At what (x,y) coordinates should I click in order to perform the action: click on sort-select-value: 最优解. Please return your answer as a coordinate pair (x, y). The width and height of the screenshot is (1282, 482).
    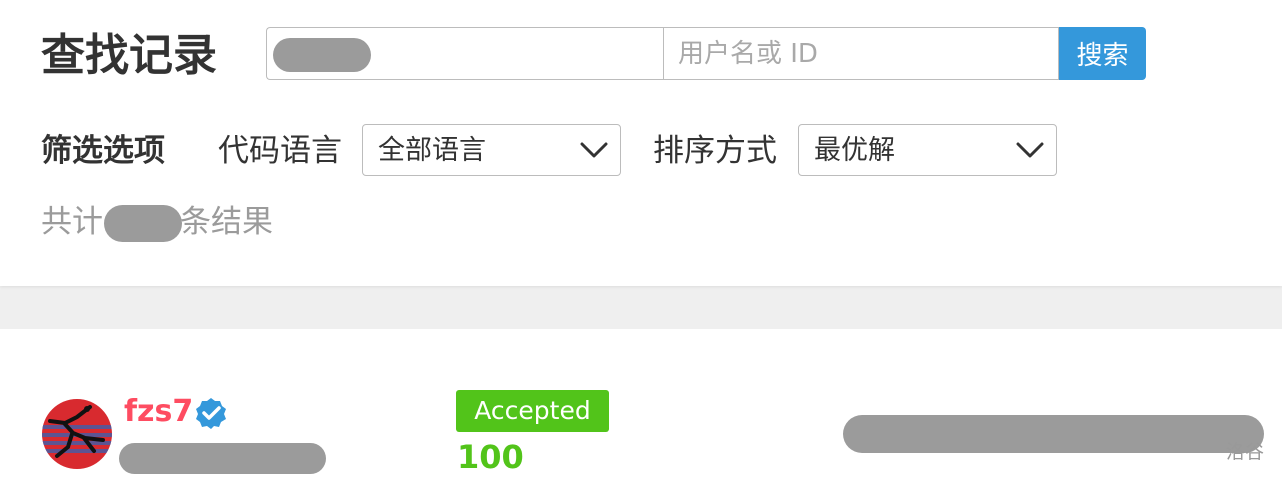
    Looking at the image, I should click on (854, 150).